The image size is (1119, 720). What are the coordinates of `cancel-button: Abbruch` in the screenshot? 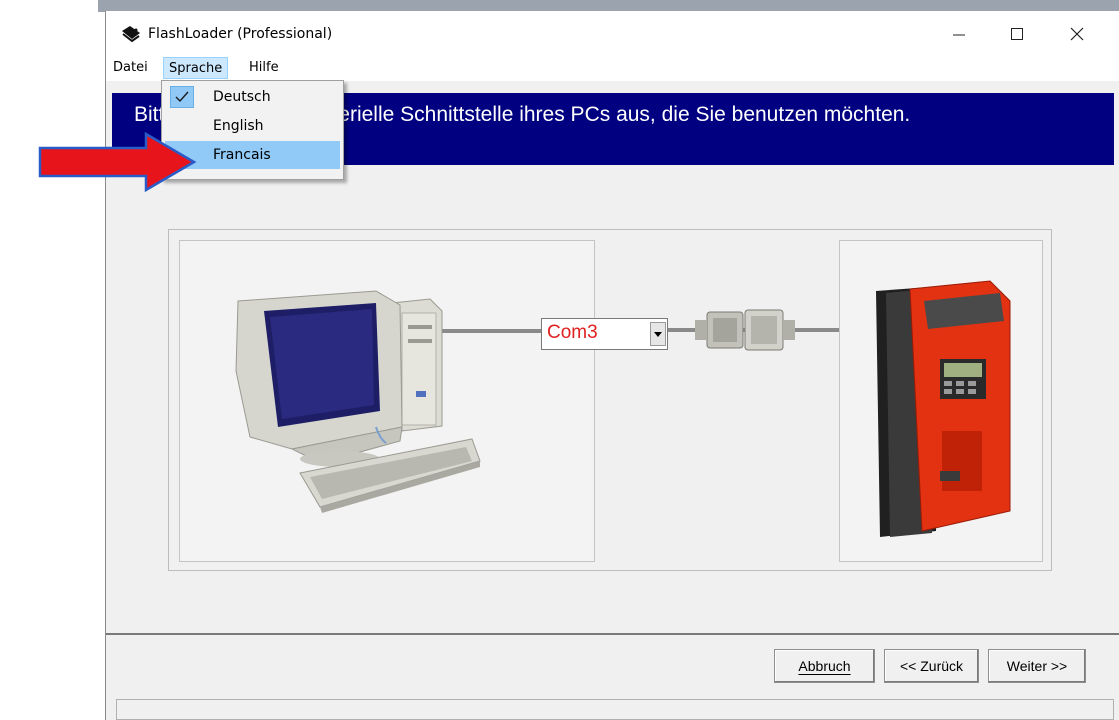 It's located at (824, 666).